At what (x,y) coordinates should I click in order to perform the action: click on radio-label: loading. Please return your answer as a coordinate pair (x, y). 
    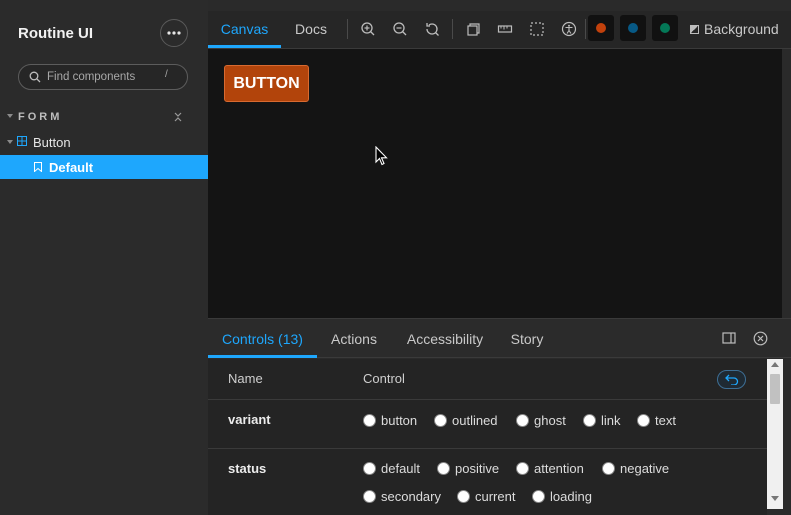
    Looking at the image, I should click on (571, 496).